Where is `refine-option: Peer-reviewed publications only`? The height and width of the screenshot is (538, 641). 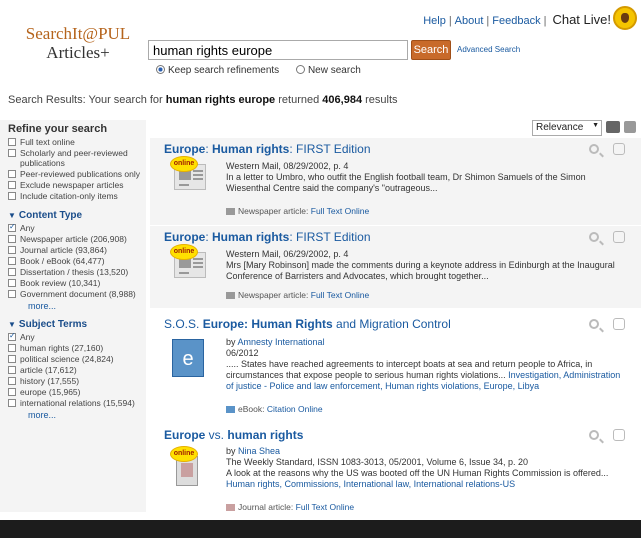
refine-option: Peer-reviewed publications only is located at coordinates (73, 174).